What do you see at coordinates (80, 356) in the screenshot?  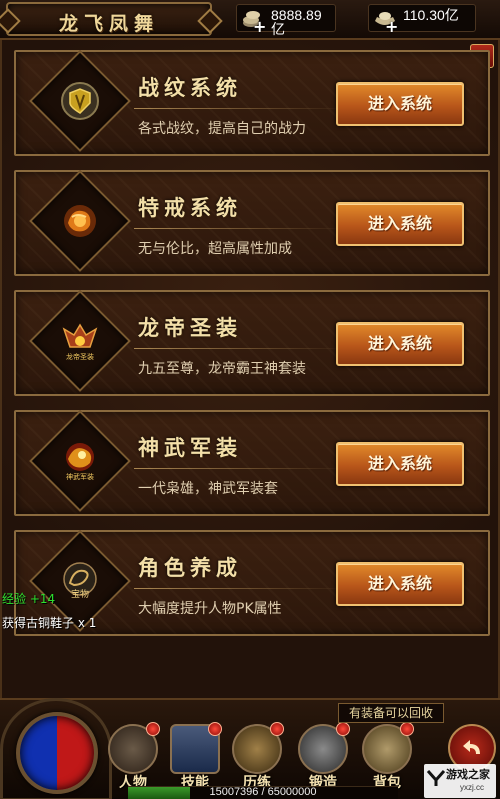 I see `icon-caption: 龙帝圣装` at bounding box center [80, 356].